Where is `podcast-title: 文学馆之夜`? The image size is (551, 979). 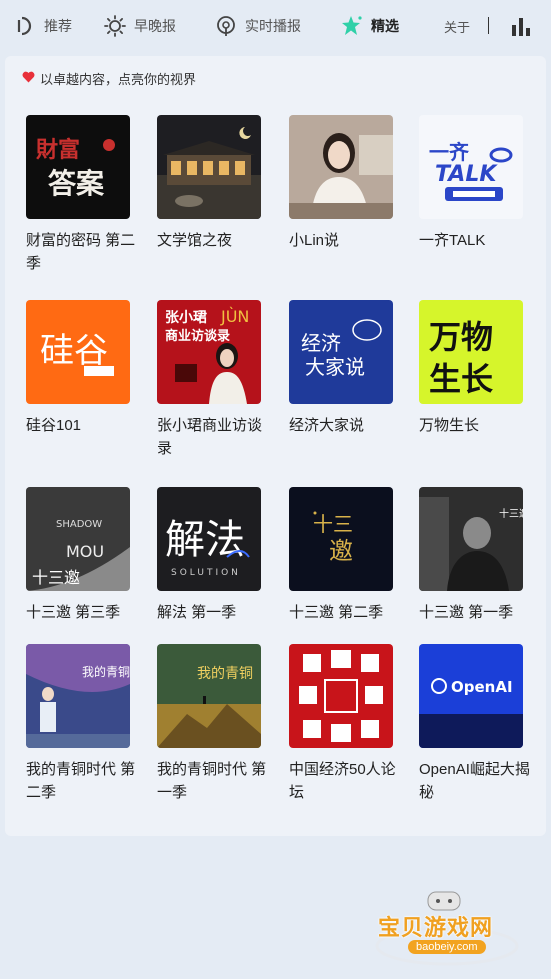 podcast-title: 文学馆之夜 is located at coordinates (195, 240).